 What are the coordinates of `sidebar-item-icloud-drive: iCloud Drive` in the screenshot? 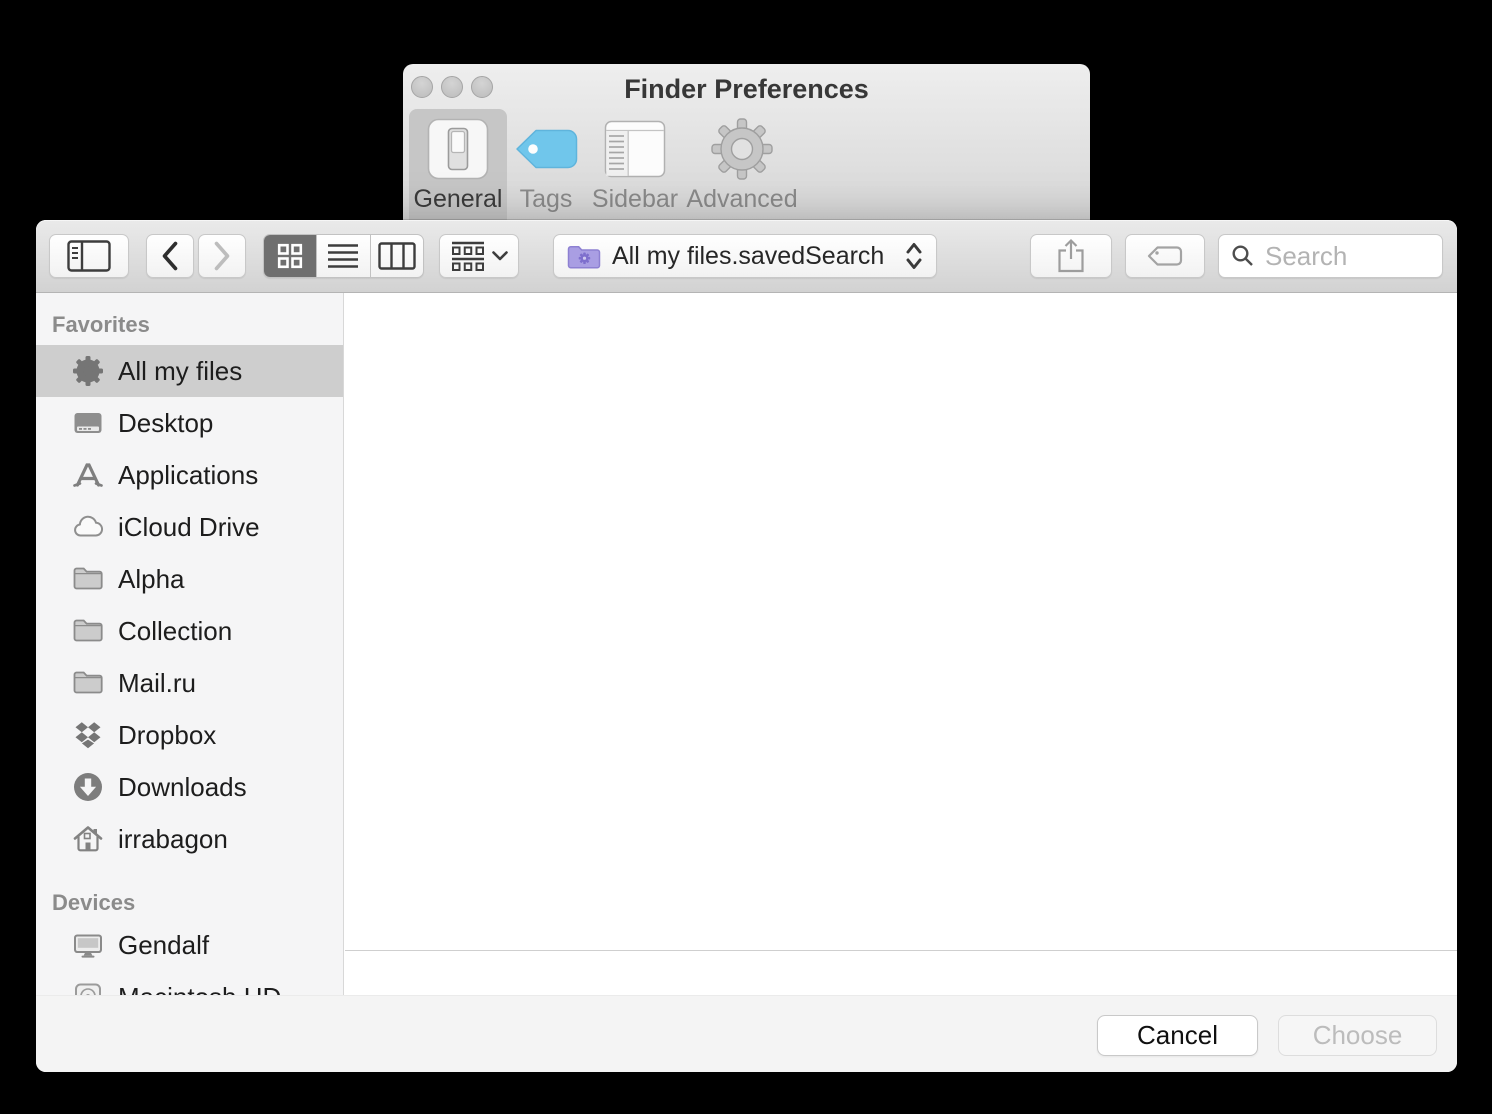 It's located at (189, 527).